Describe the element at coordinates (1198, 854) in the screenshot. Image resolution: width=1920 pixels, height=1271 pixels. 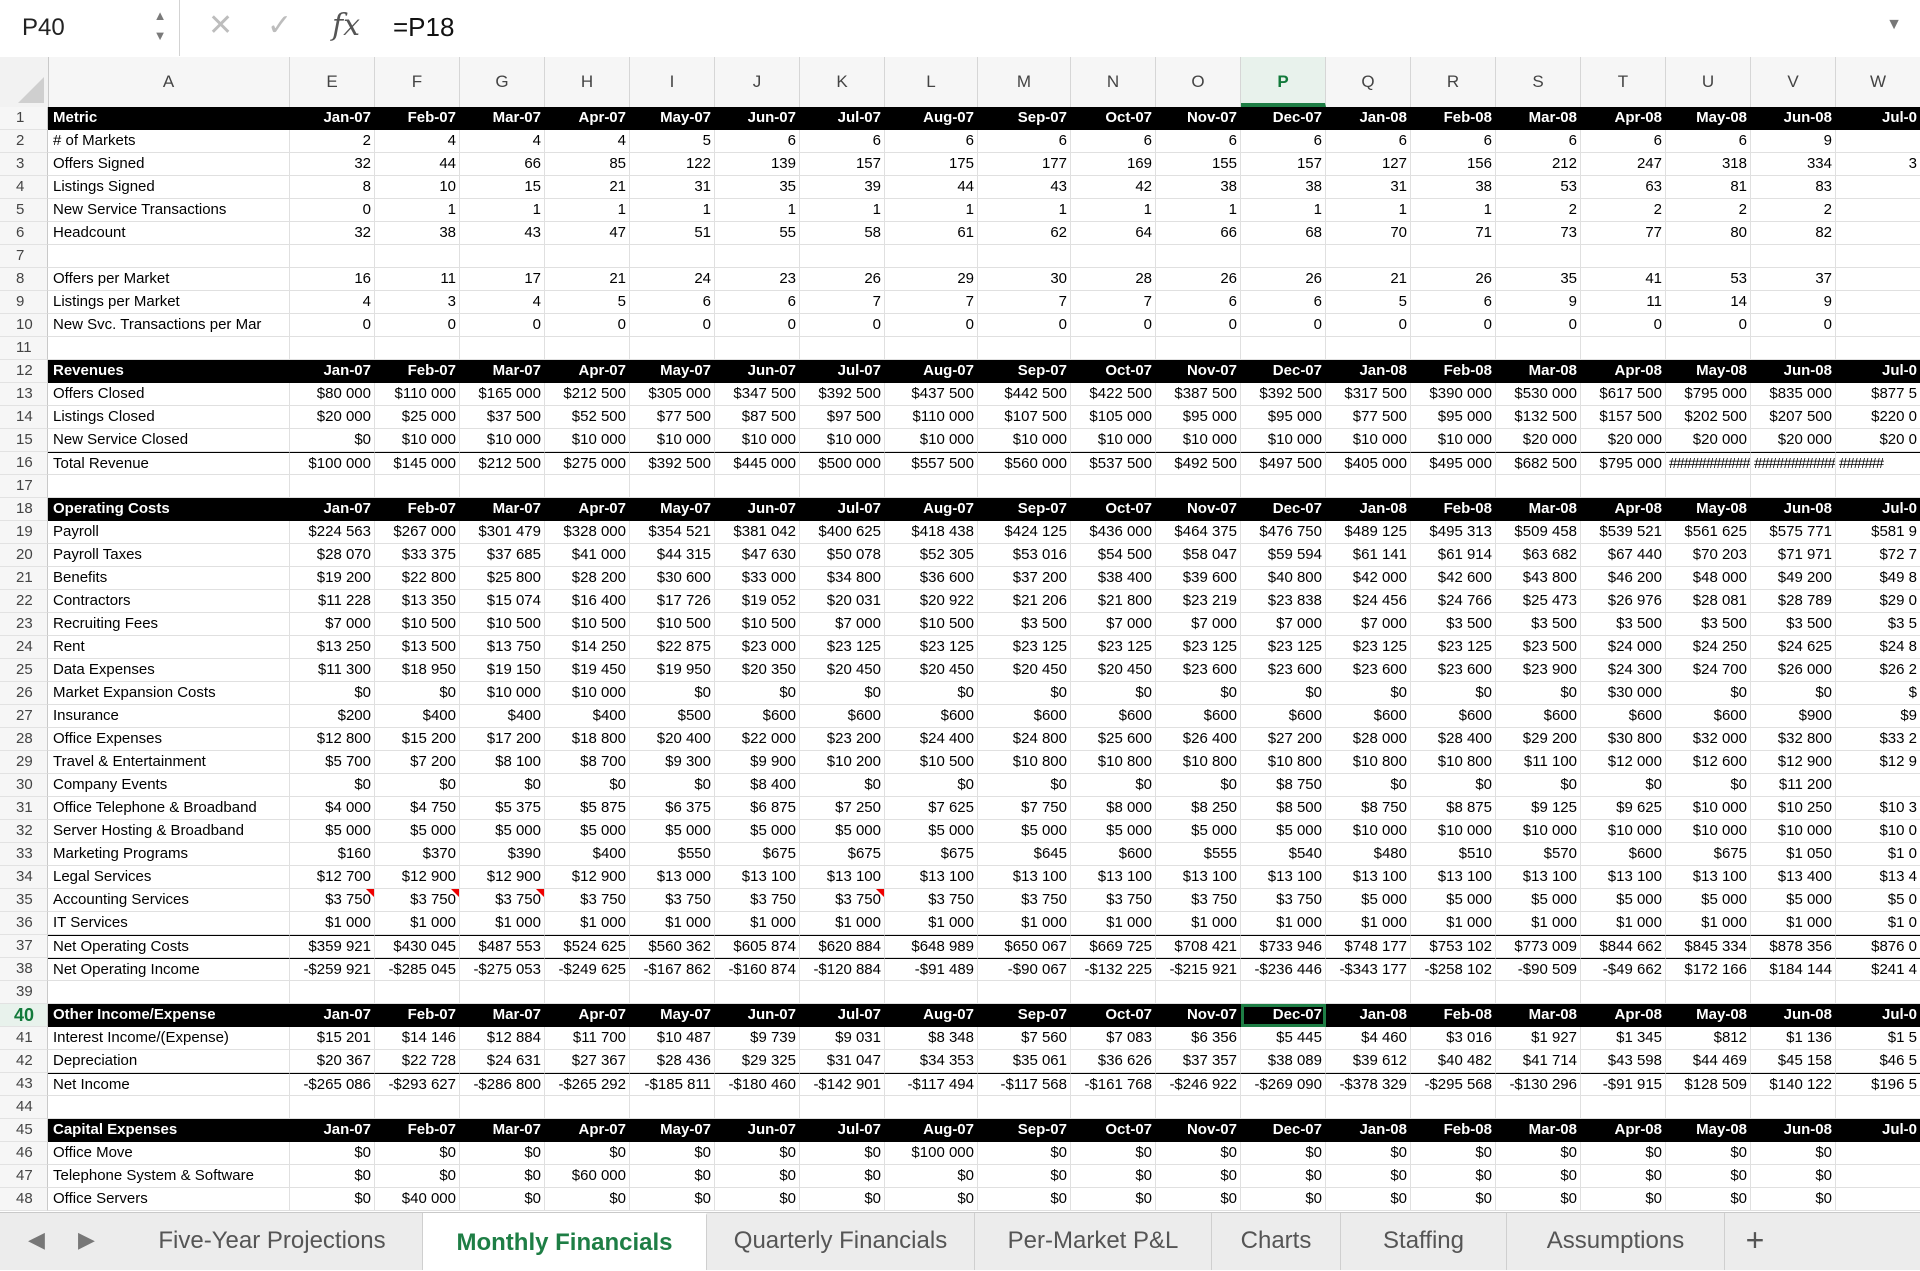
I see `cell: $555` at that location.